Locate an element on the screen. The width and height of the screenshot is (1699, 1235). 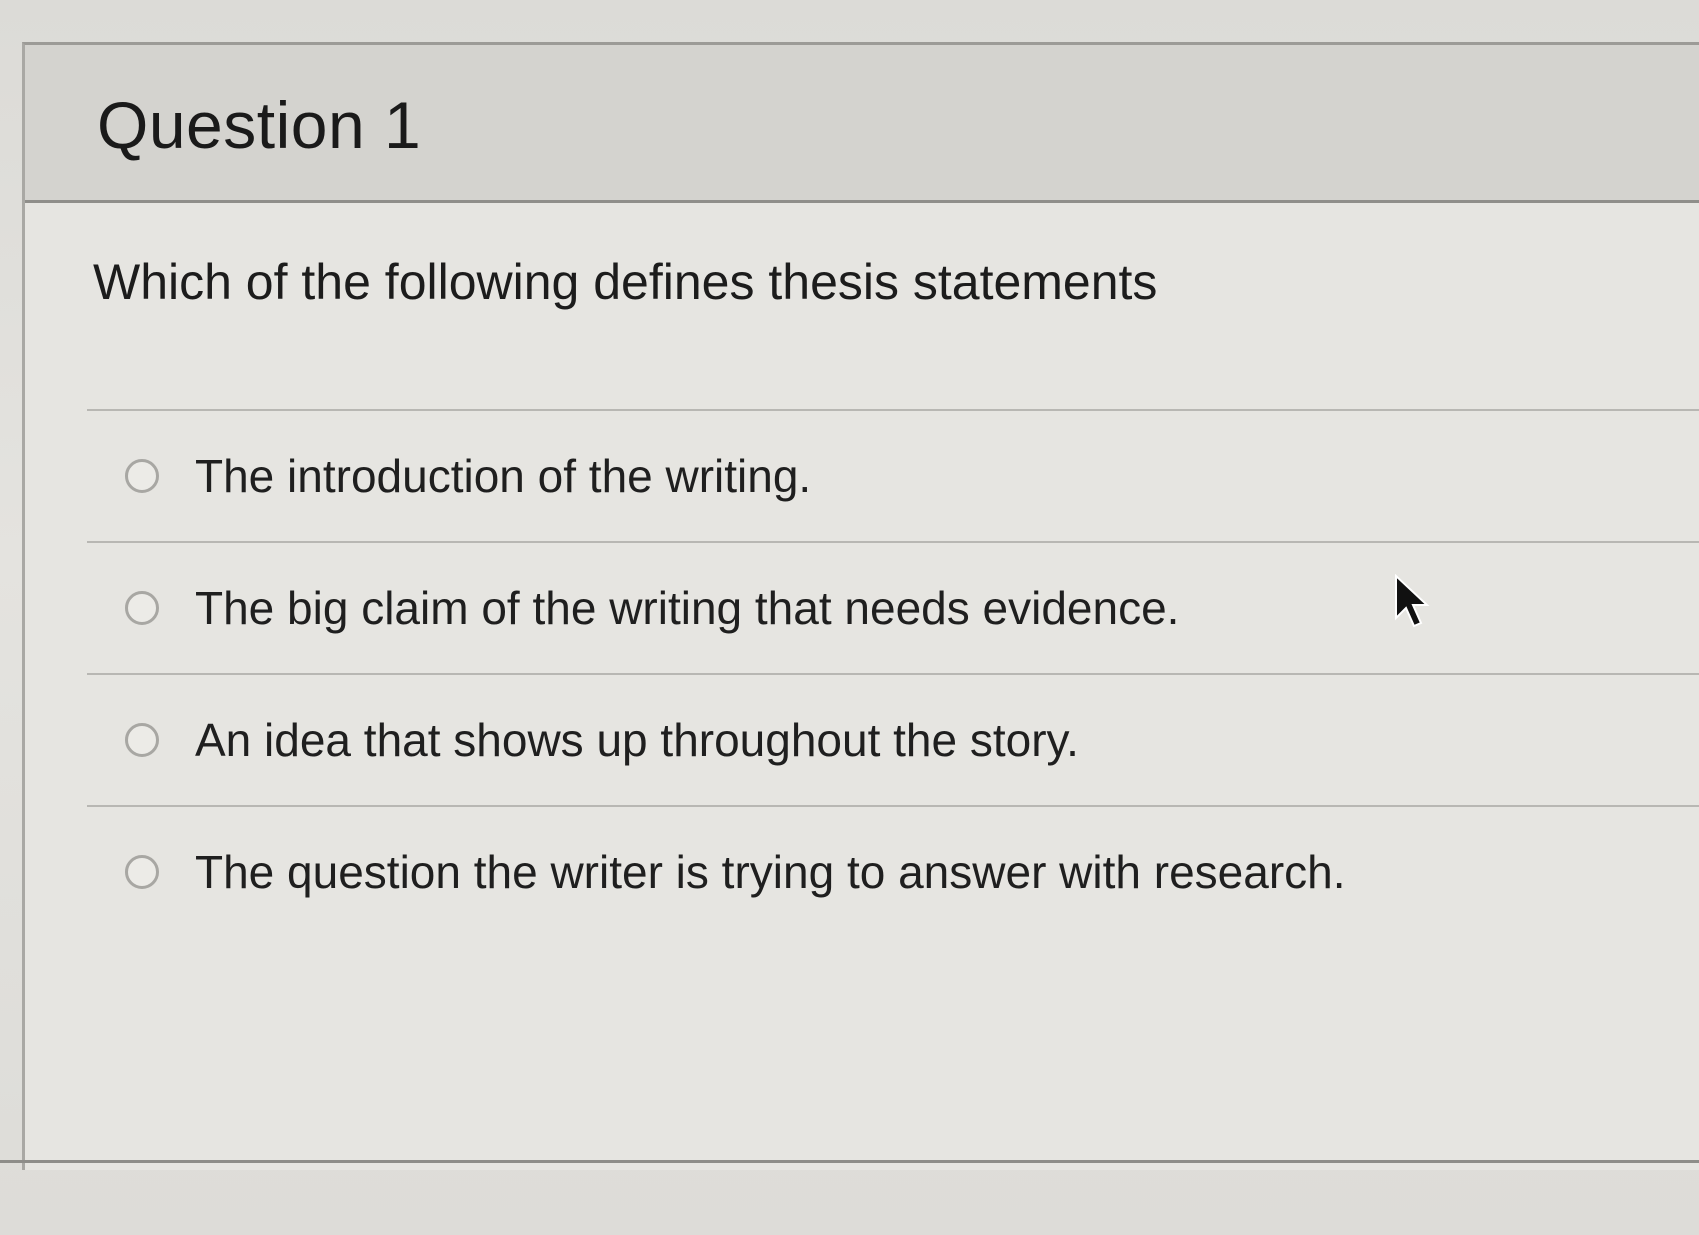
answer-label: The introduction of the writing. is located at coordinates (503, 476).